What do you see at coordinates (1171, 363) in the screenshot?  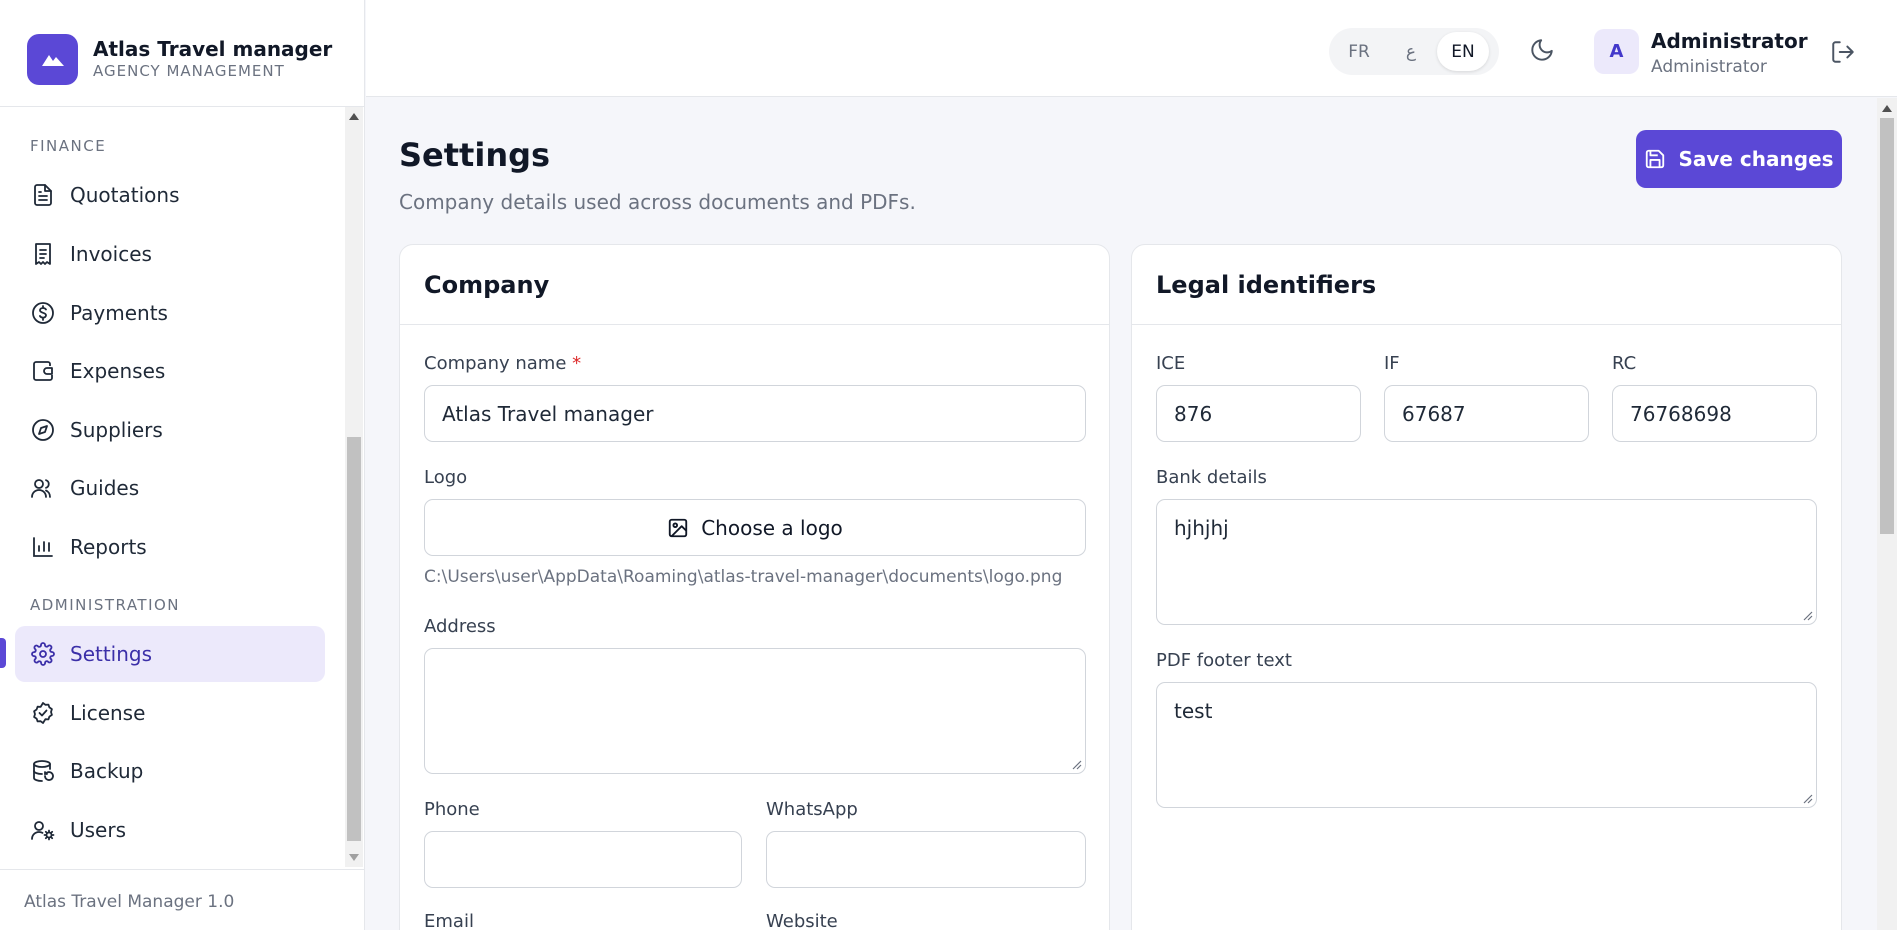 I see `ice-label: ICE` at bounding box center [1171, 363].